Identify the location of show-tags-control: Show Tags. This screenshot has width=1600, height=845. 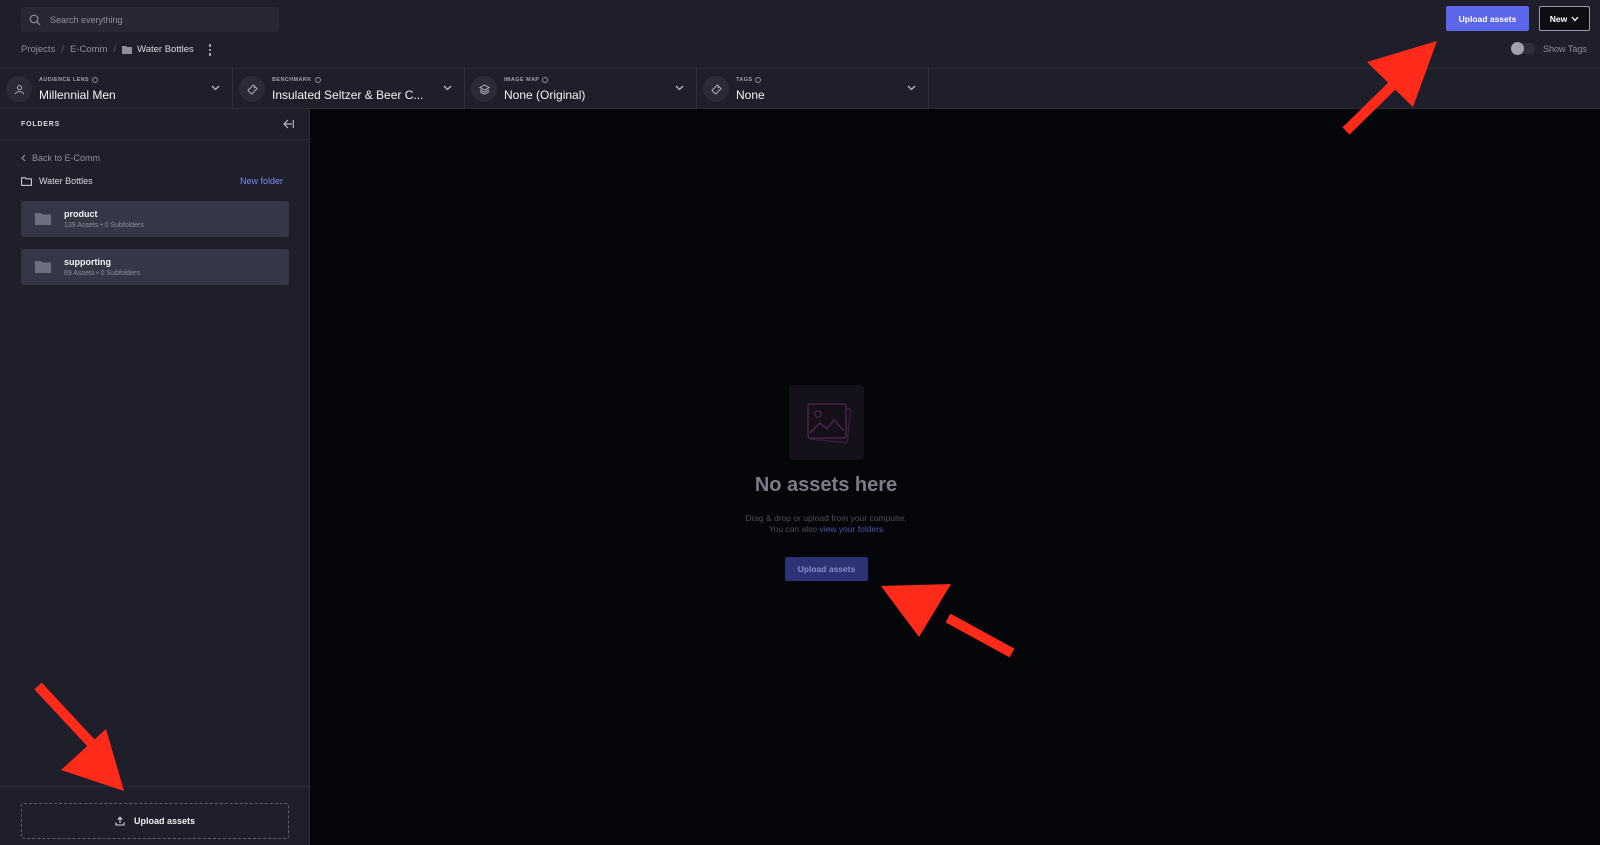
(1549, 48).